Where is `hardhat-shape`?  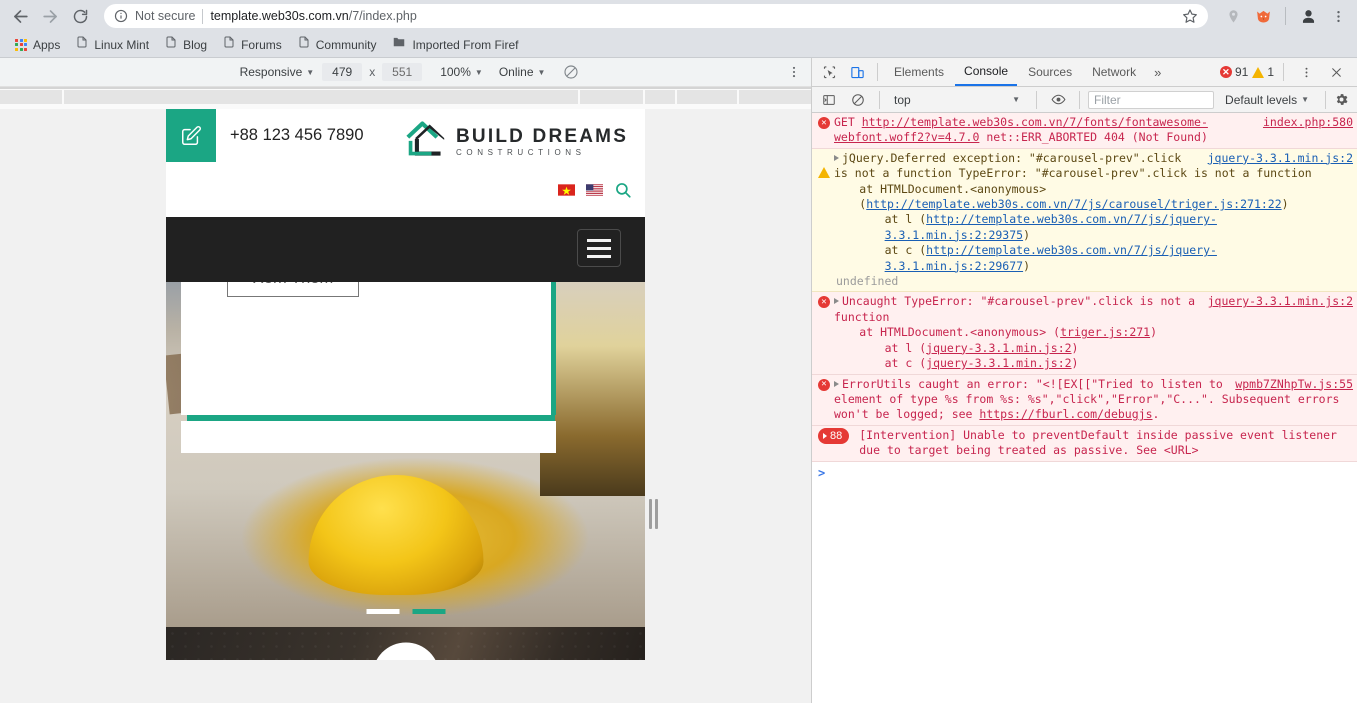
hardhat-shape is located at coordinates (396, 535).